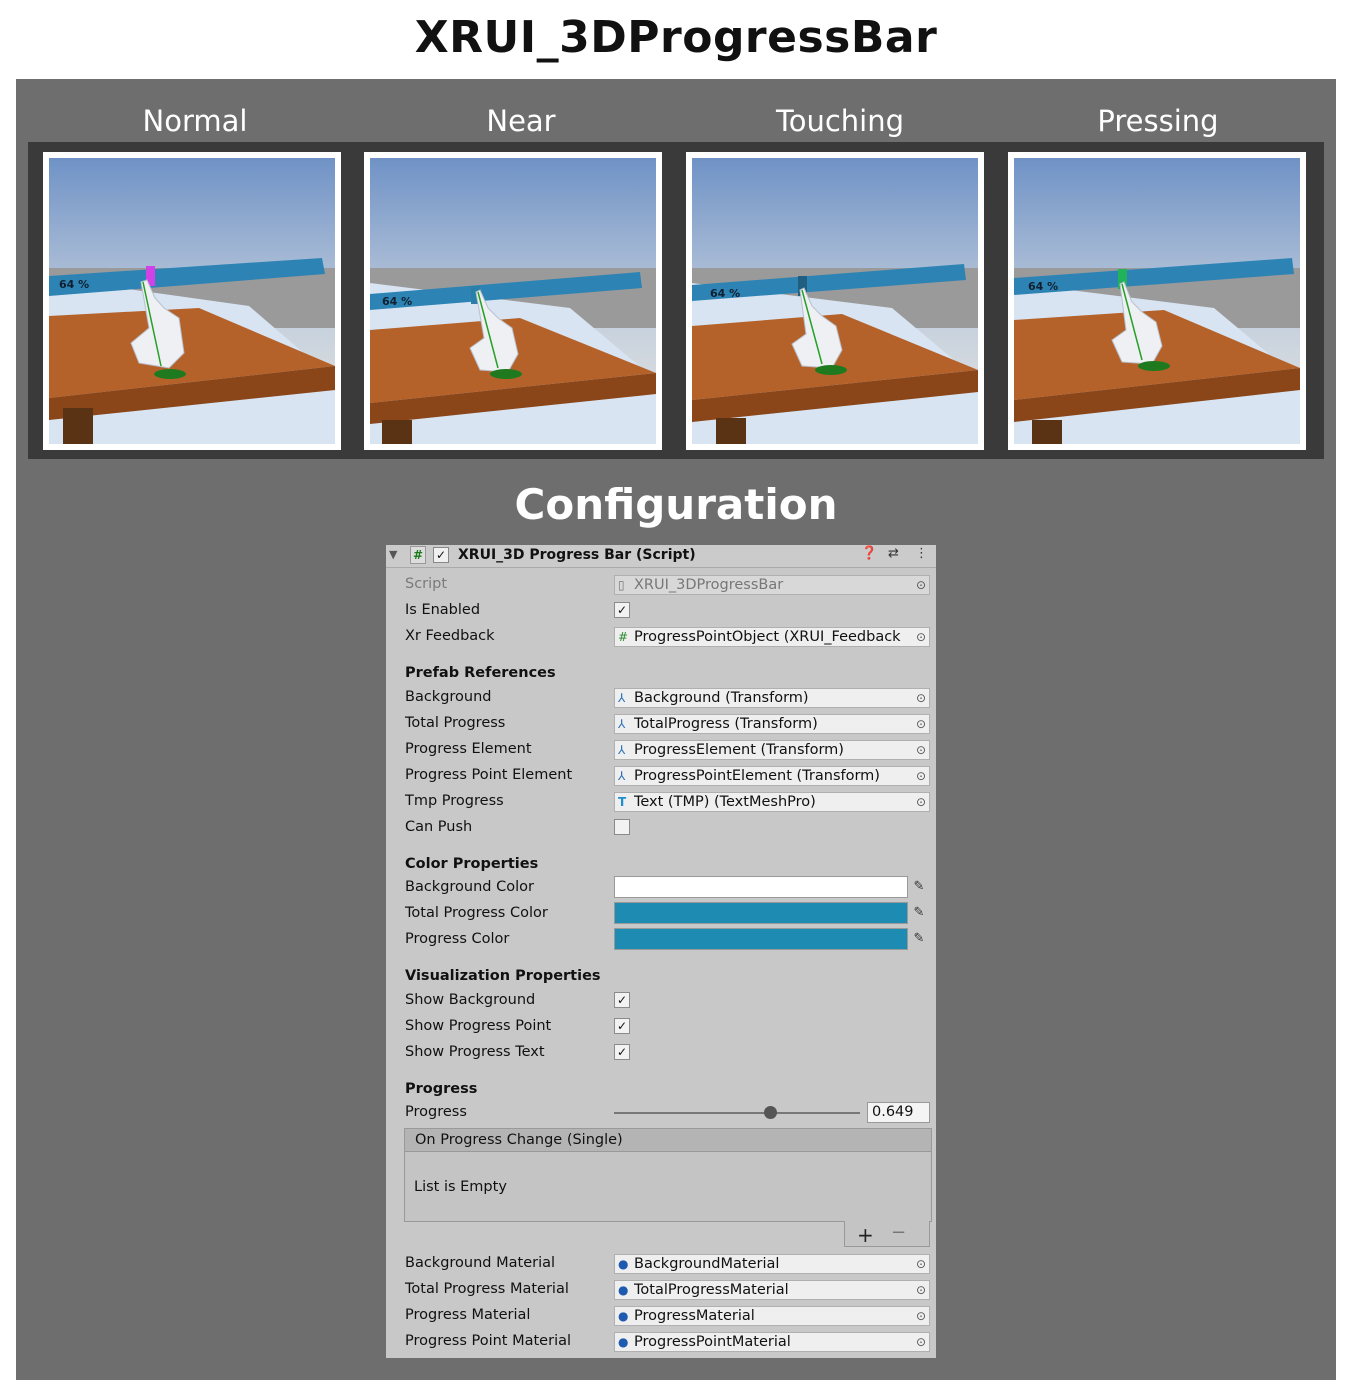 This screenshot has height=1398, width=1352. I want to click on tmp-progress-label: Tmp Progress, so click(454, 801).